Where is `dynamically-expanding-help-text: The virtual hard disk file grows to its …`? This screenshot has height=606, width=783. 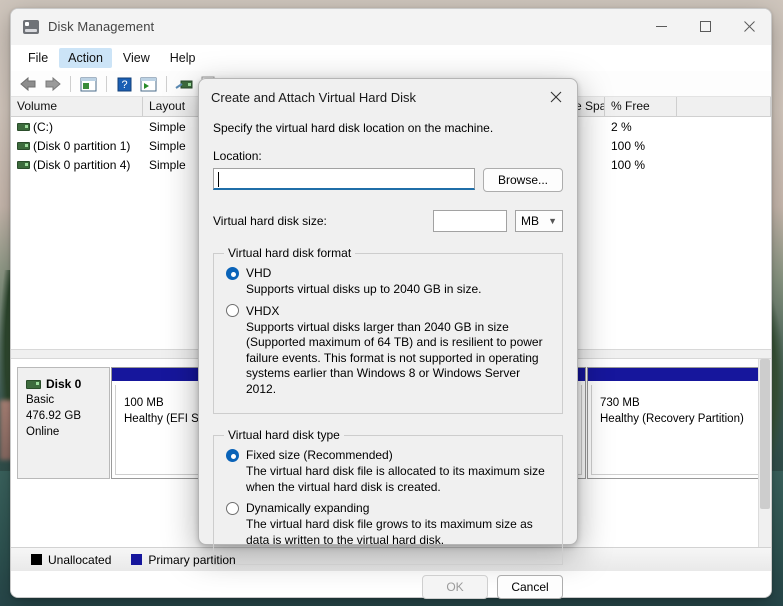
dynamically-expanding-help-text: The virtual hard disk file grows to its … is located at coordinates (389, 532).